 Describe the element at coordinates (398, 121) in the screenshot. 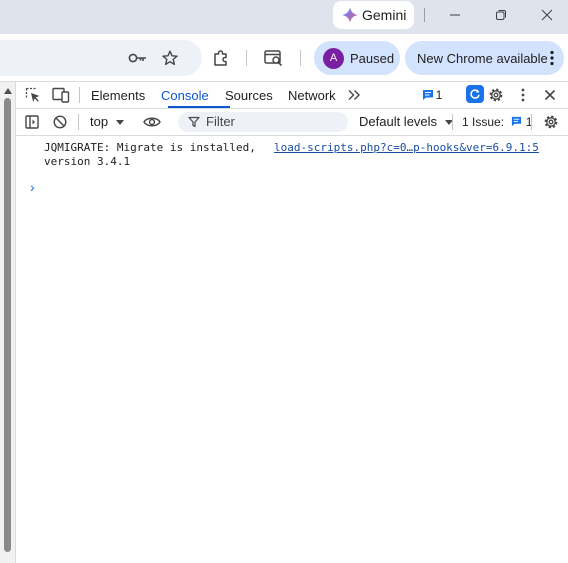

I see `log-levels-label: Default levels` at that location.